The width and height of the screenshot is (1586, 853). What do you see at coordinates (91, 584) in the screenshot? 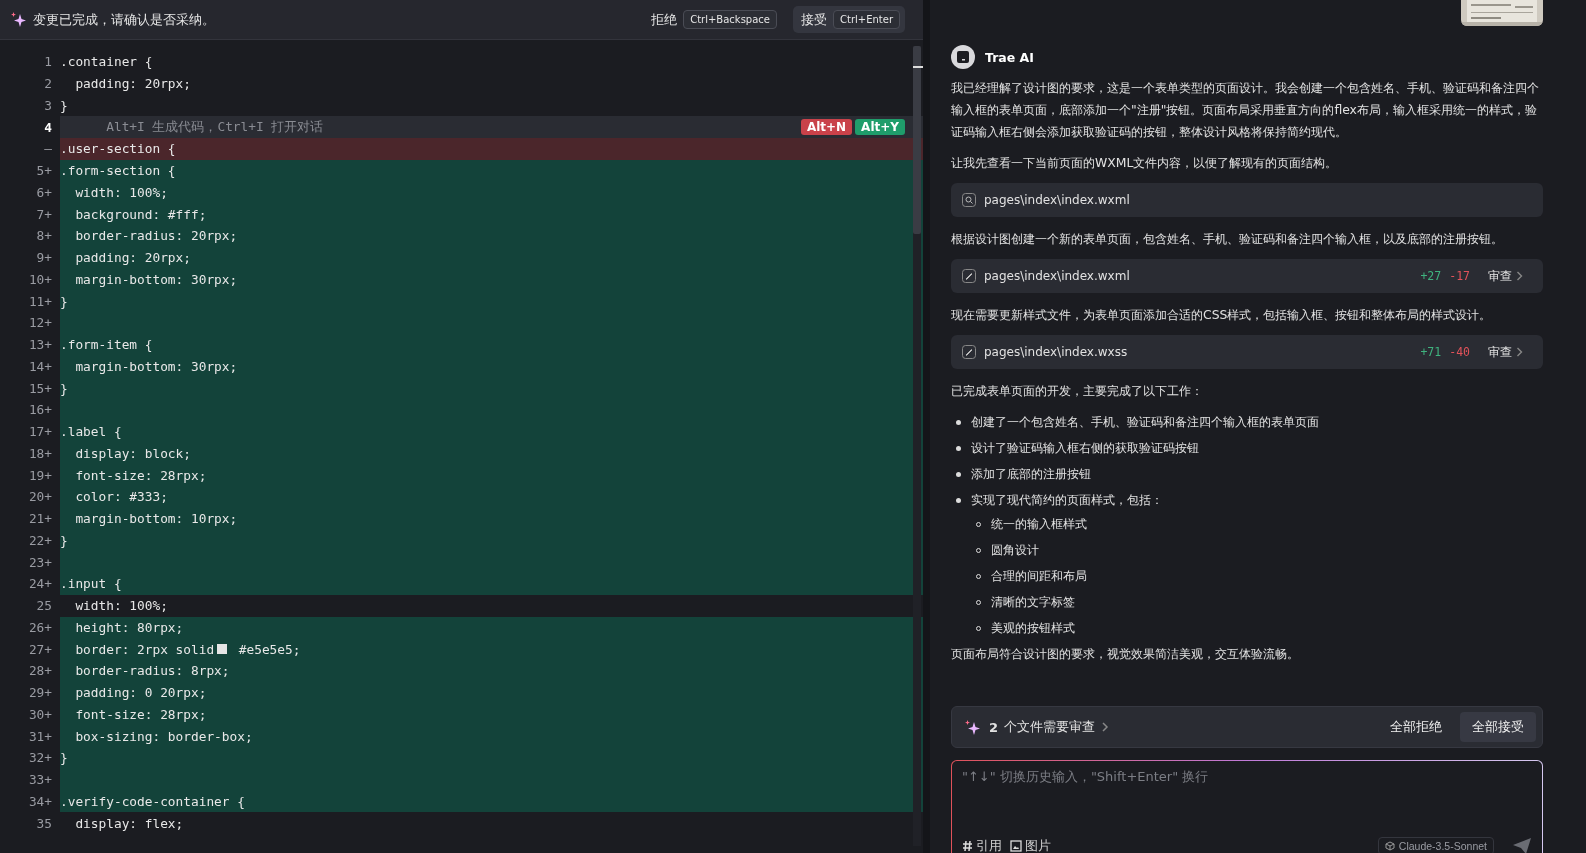
I see `code-text: .input {` at bounding box center [91, 584].